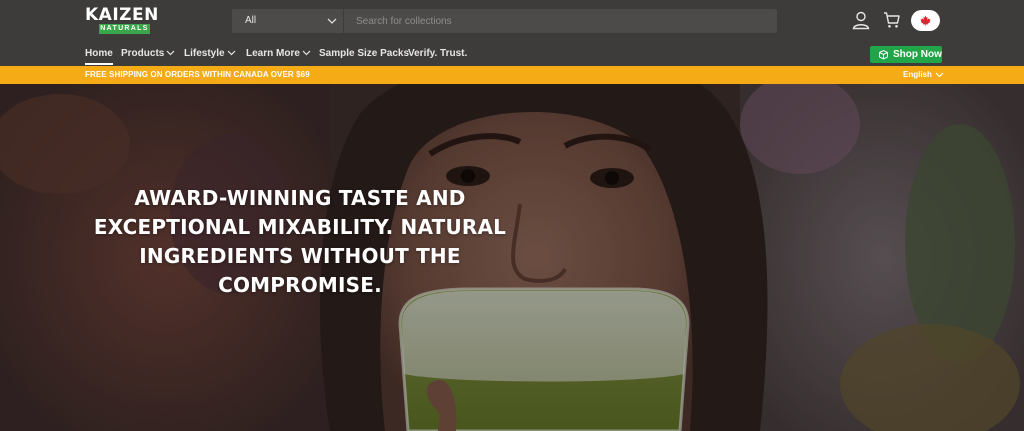 This screenshot has width=1024, height=431. I want to click on search-category-label: All, so click(251, 20).